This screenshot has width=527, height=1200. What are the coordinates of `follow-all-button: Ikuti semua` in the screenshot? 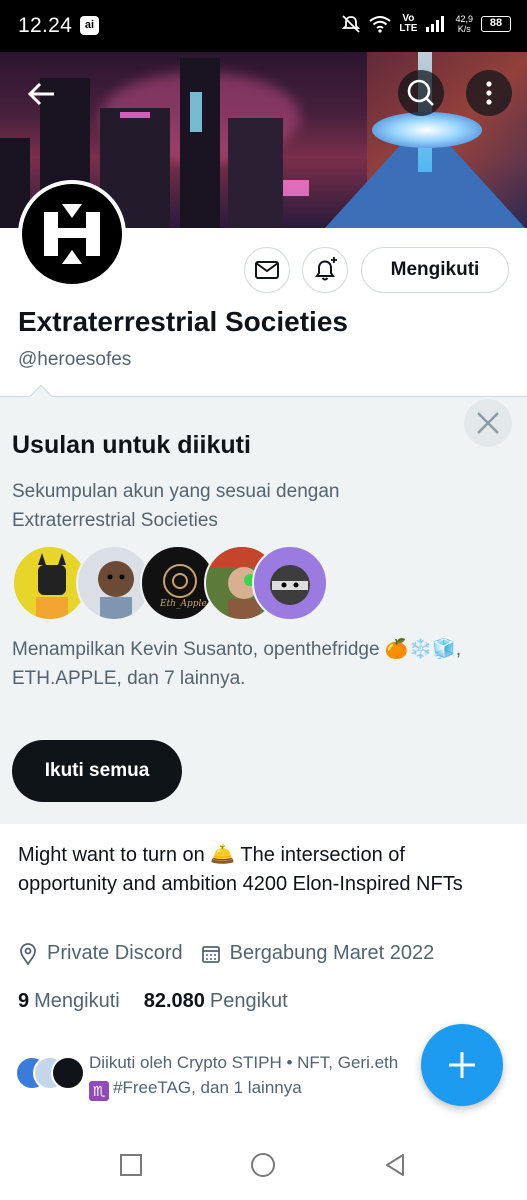 It's located at (97, 771).